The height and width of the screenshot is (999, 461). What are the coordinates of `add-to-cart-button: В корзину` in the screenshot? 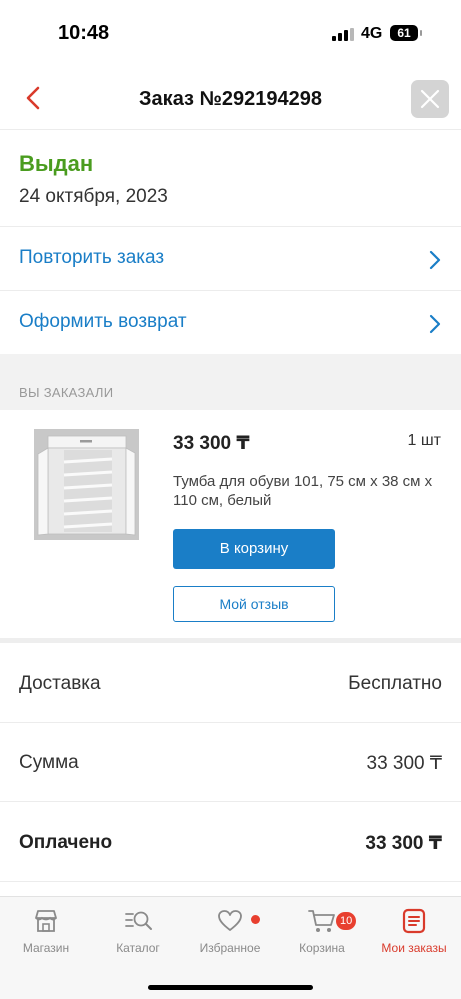 It's located at (254, 549).